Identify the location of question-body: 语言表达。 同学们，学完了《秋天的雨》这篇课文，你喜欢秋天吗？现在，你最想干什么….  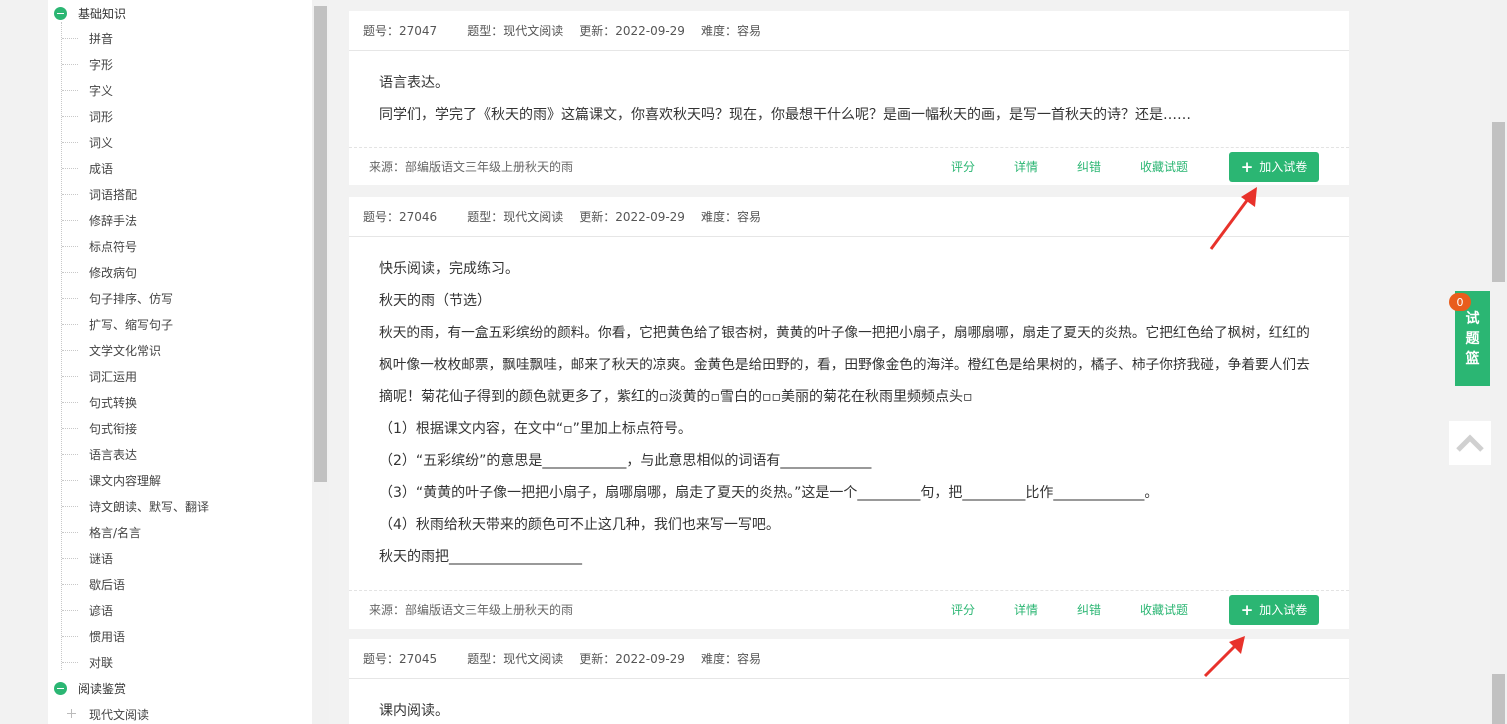
(859, 99).